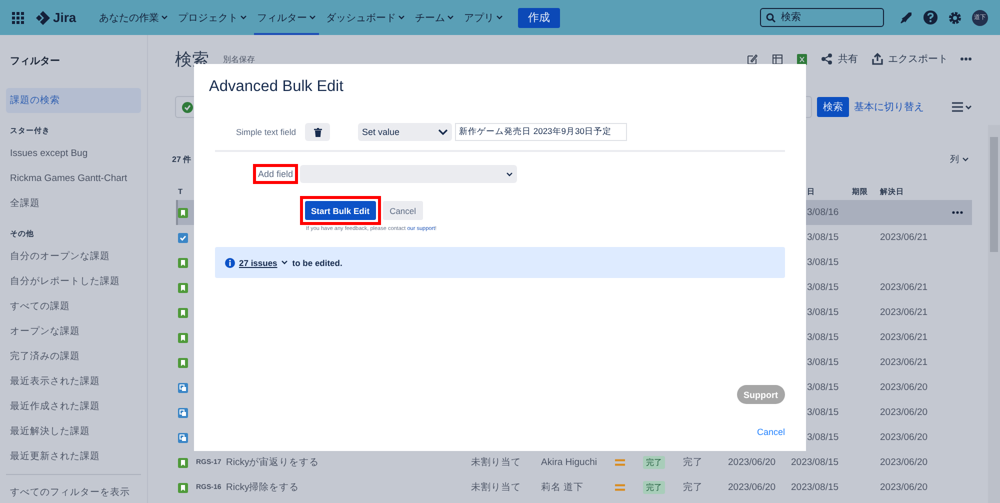  I want to click on add-field-label: Add field, so click(276, 174).